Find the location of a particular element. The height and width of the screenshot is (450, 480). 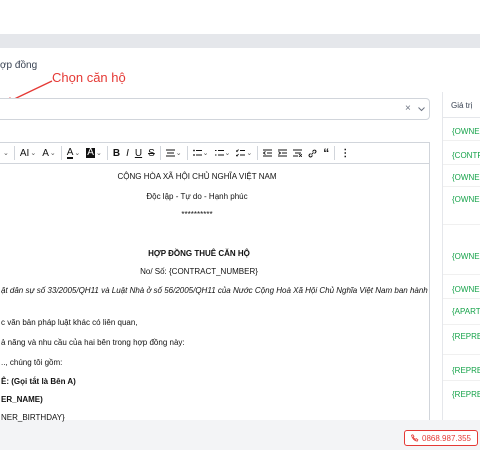

indent-icon is located at coordinates (283, 153).